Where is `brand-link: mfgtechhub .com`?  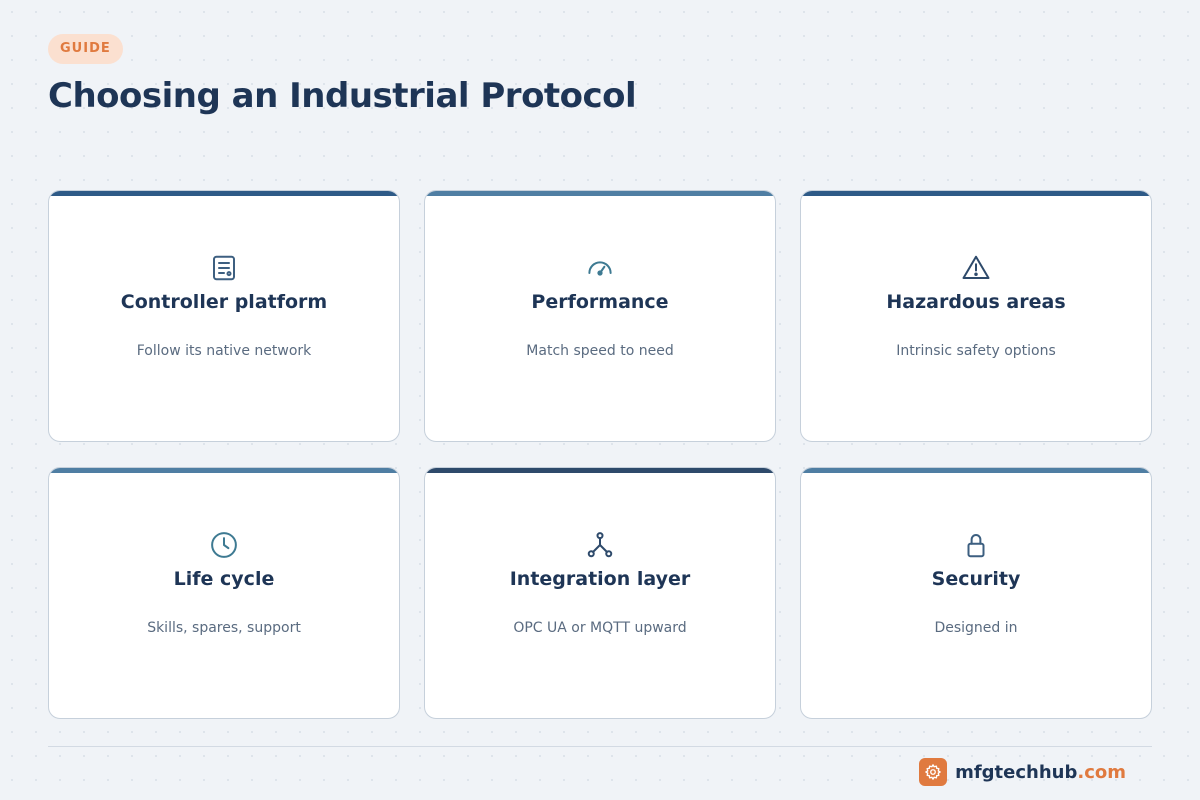
brand-link: mfgtechhub .com is located at coordinates (1022, 772).